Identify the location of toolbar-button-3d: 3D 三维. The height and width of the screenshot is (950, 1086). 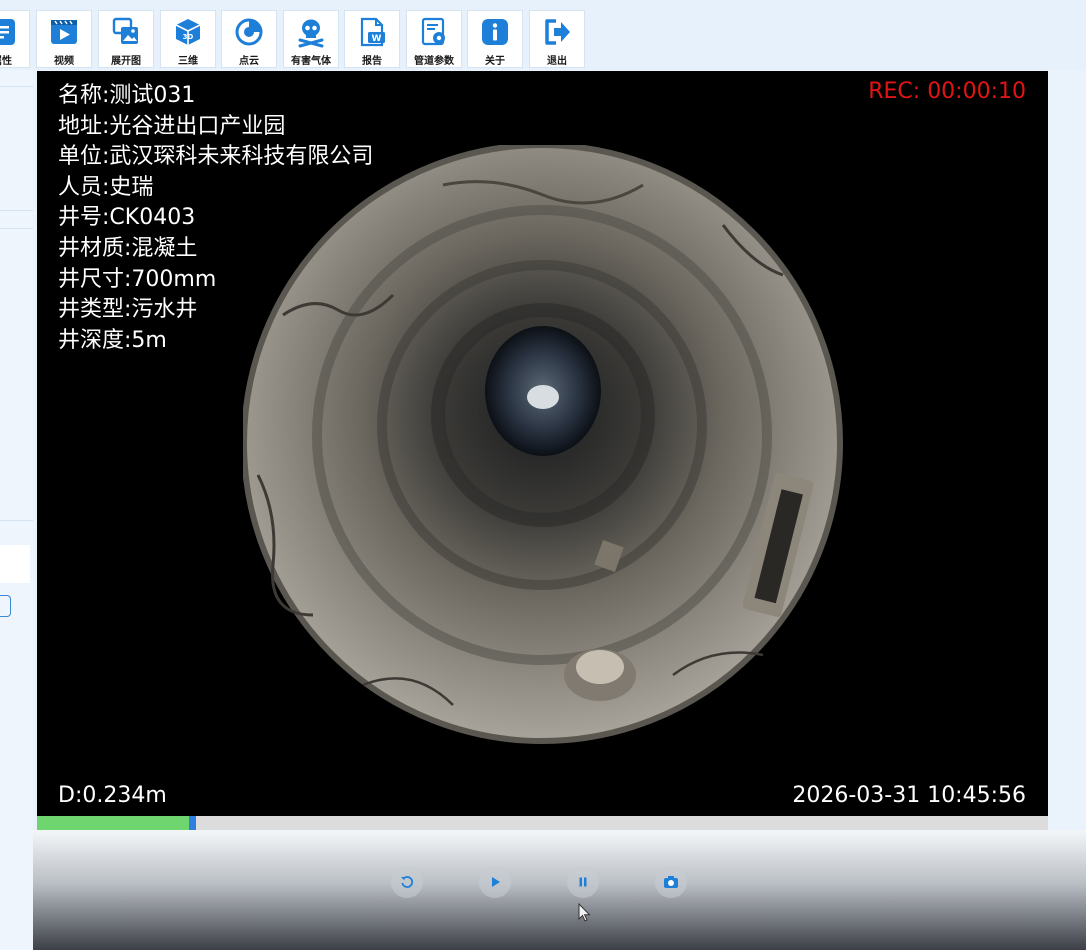
(188, 39).